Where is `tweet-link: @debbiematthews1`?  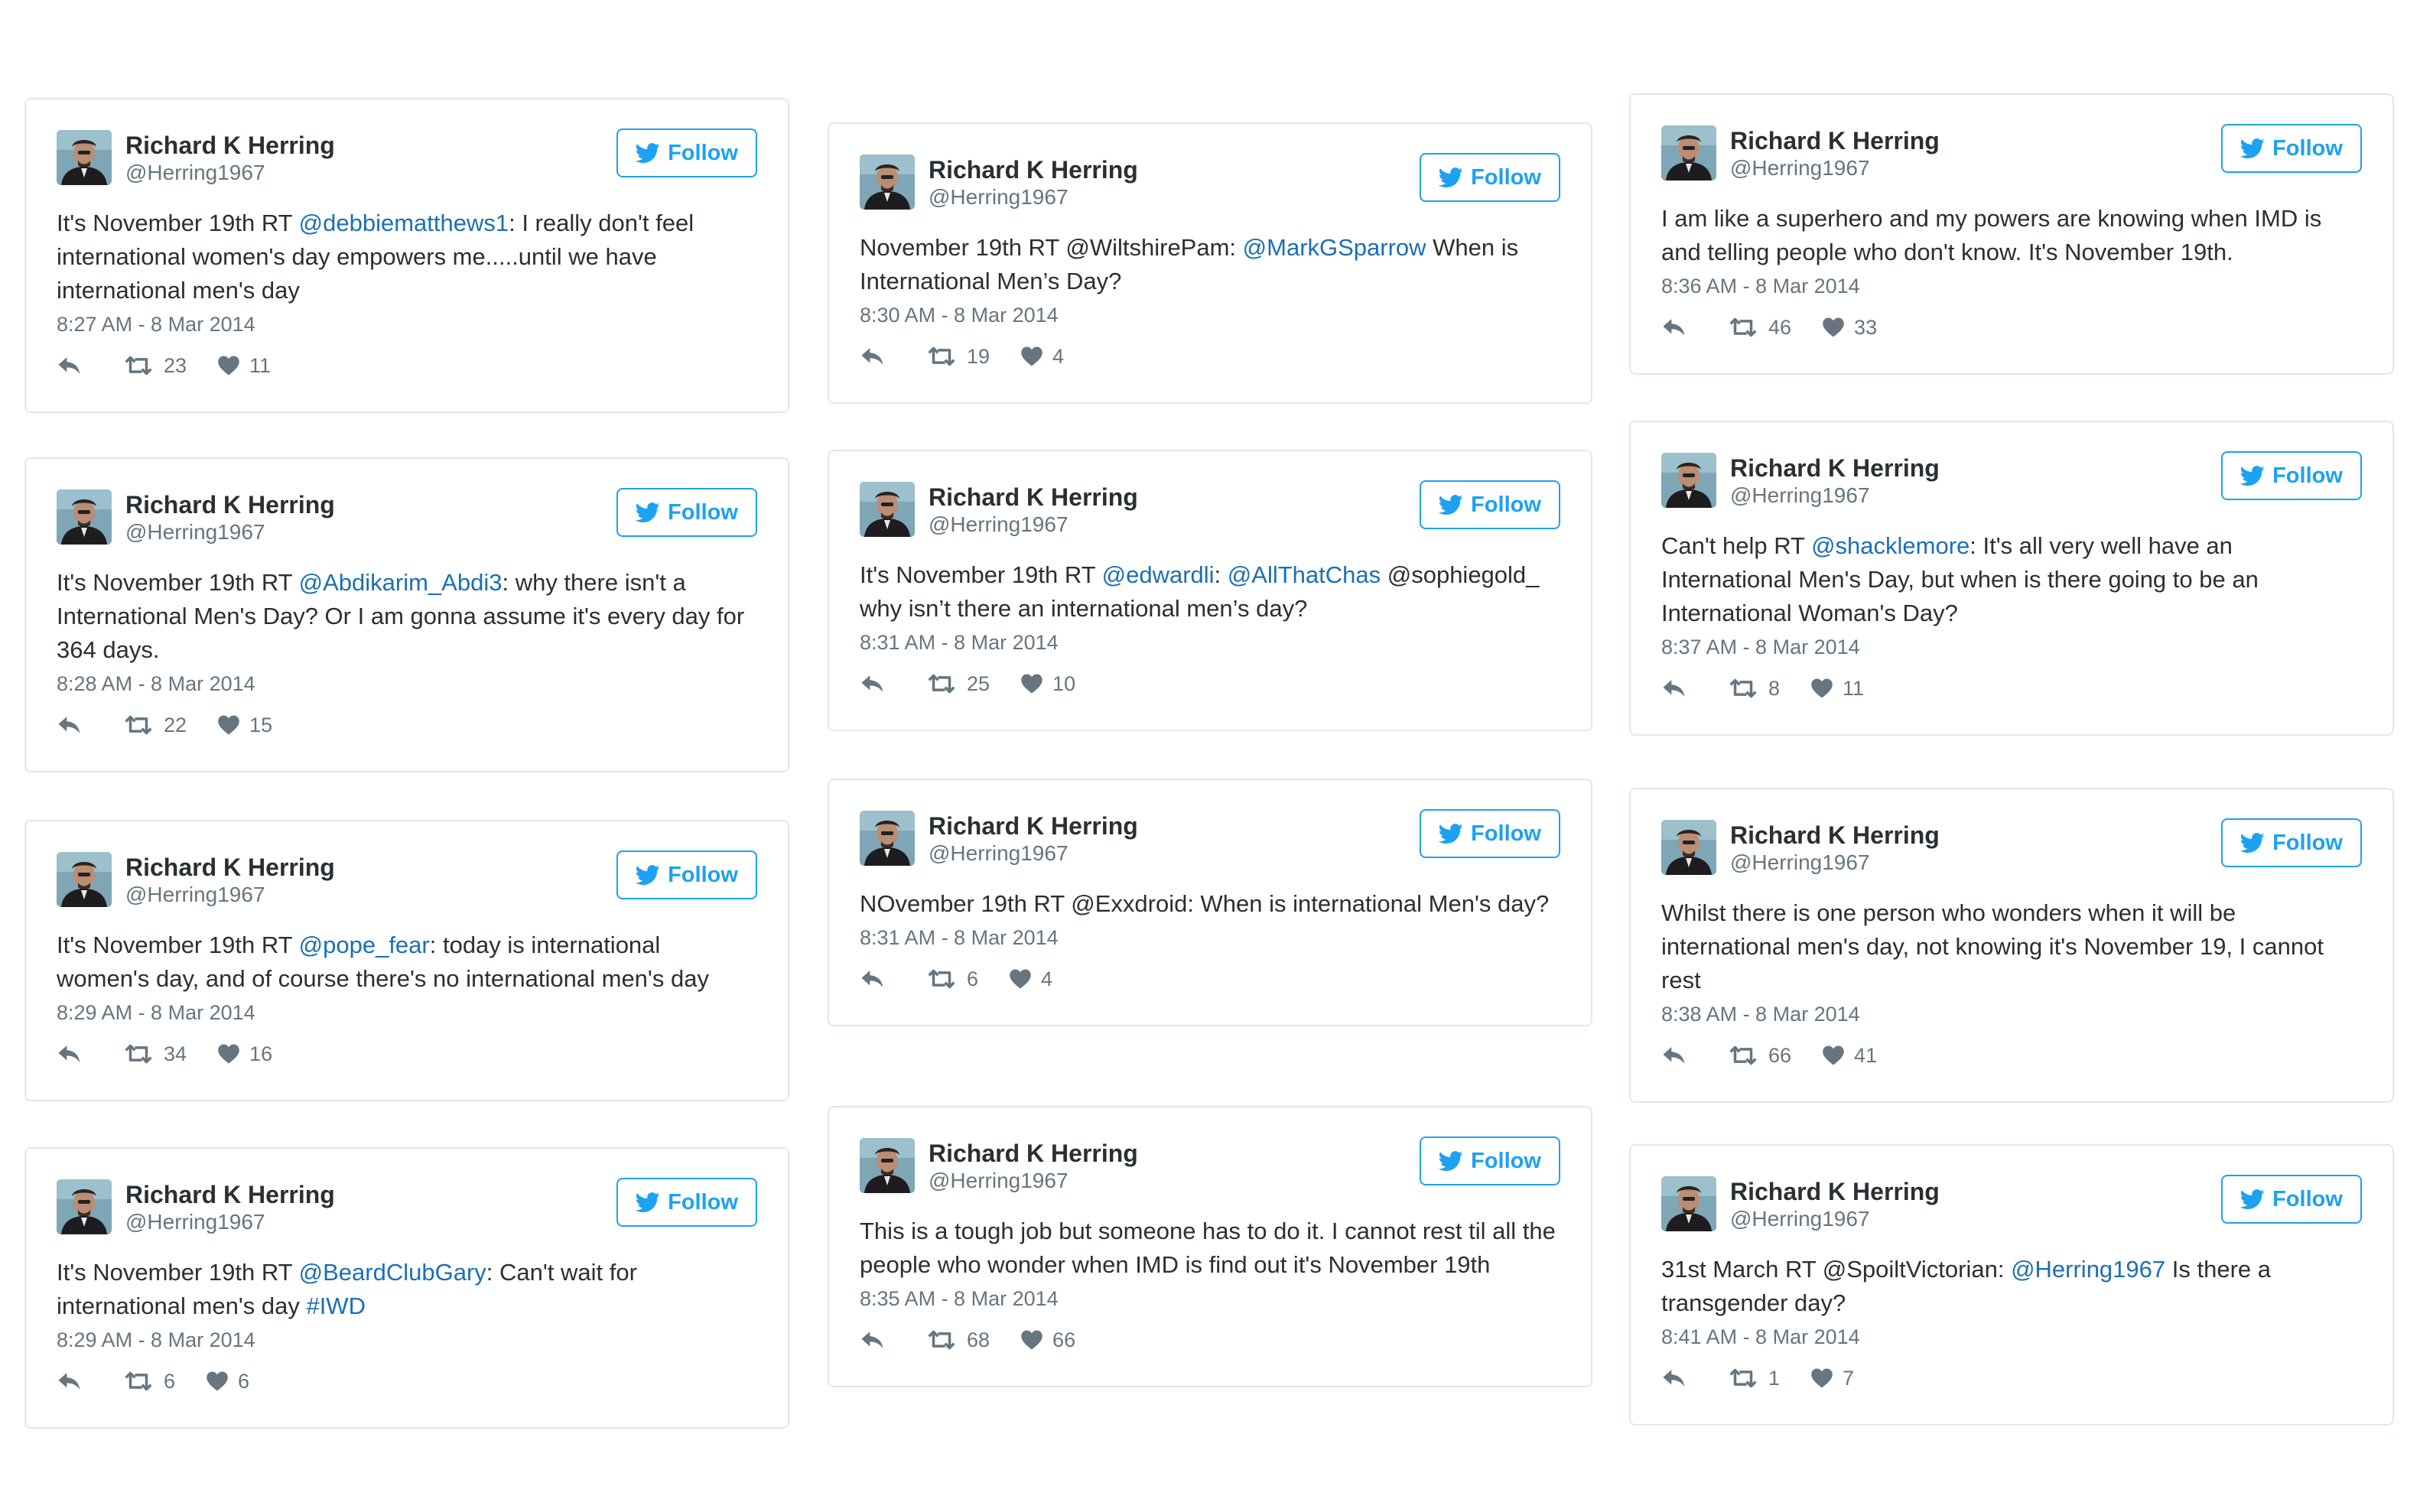
tweet-link: @debbiematthews1 is located at coordinates (404, 223).